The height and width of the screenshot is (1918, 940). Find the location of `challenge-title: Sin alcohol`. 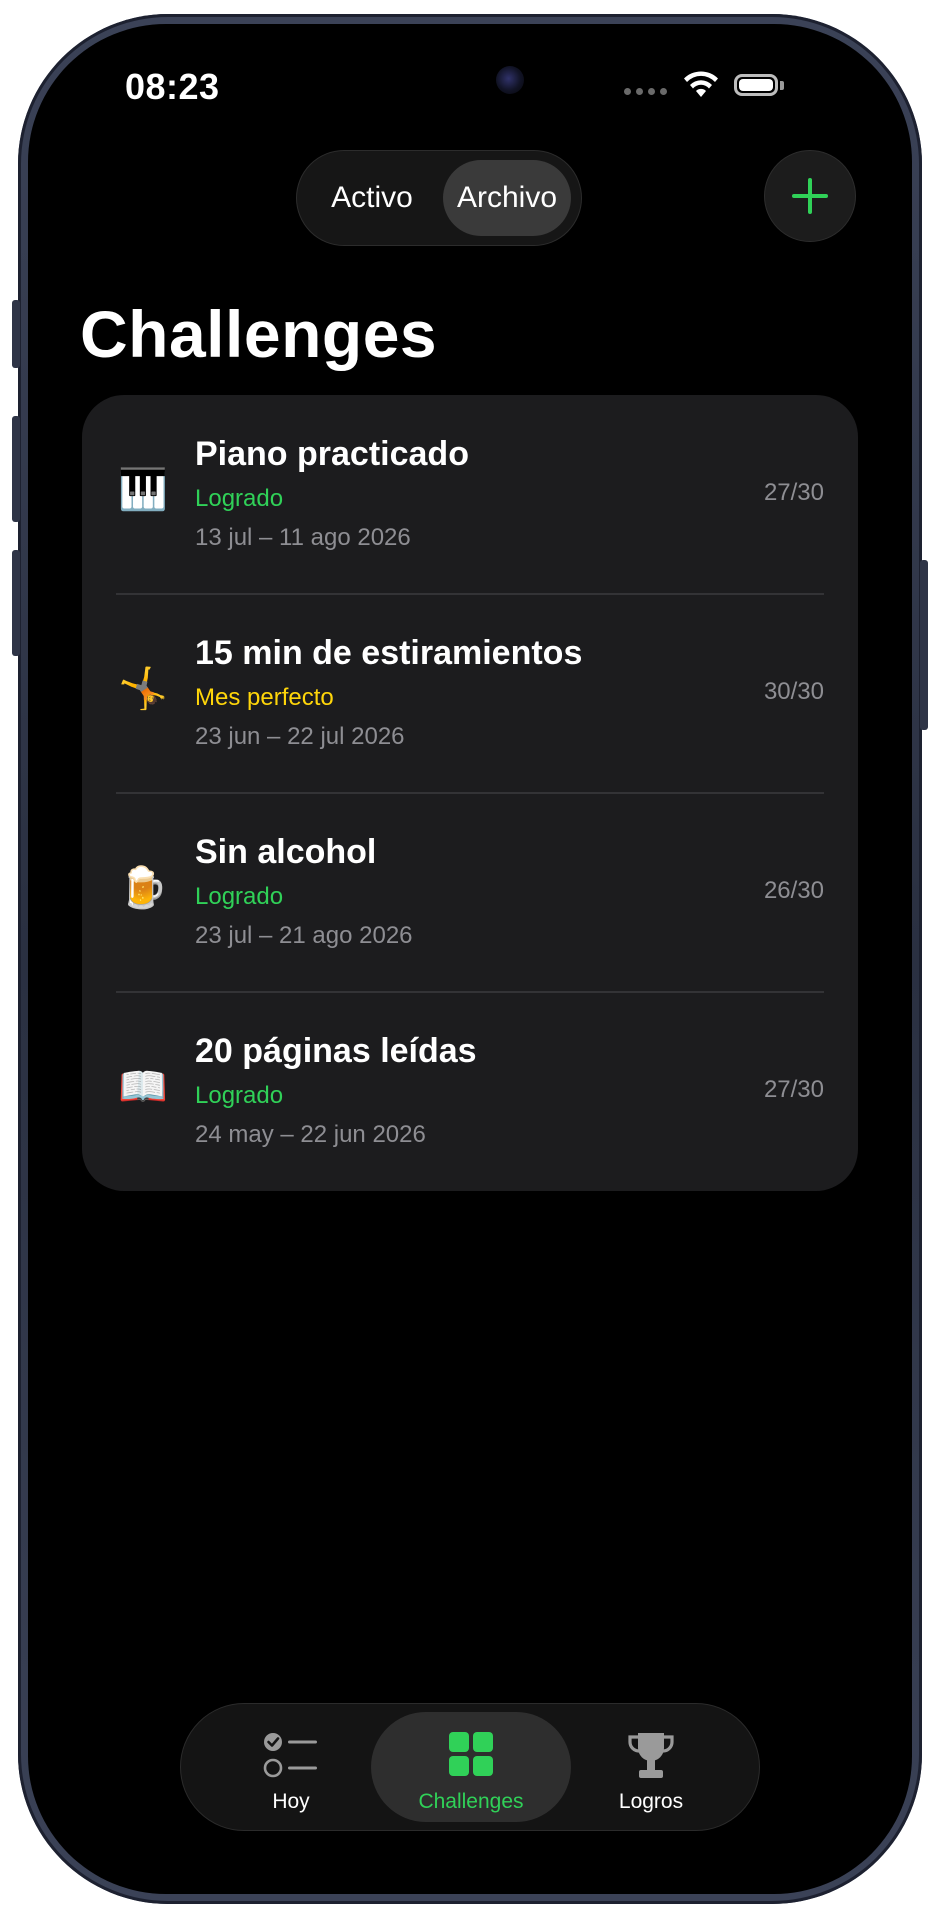

challenge-title: Sin alcohol is located at coordinates (286, 852).